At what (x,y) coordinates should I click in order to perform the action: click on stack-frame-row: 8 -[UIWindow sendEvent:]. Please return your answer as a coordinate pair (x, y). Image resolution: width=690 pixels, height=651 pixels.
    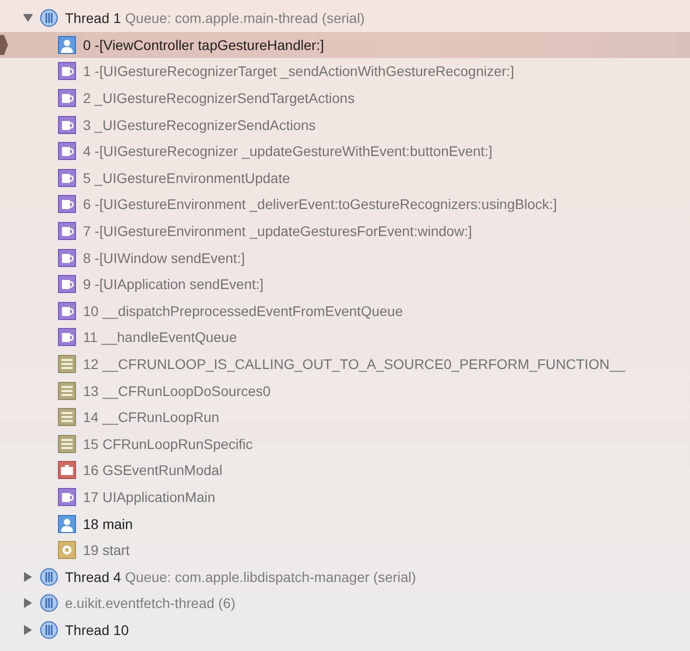
    Looking at the image, I should click on (345, 257).